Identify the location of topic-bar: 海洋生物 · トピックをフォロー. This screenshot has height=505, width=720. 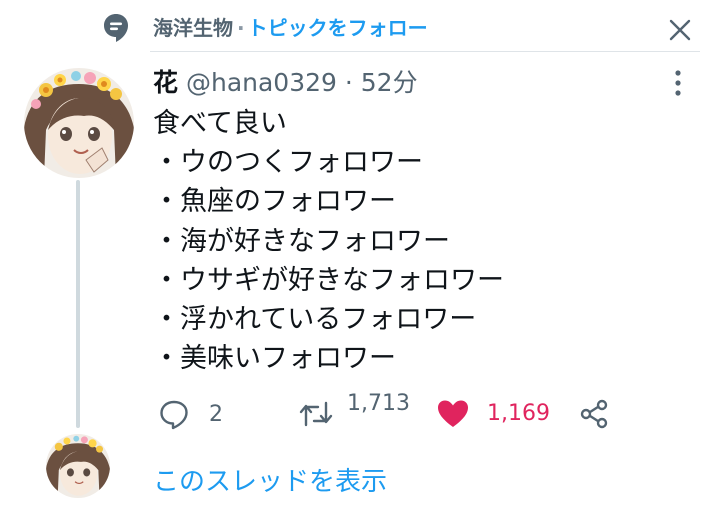
(360, 26).